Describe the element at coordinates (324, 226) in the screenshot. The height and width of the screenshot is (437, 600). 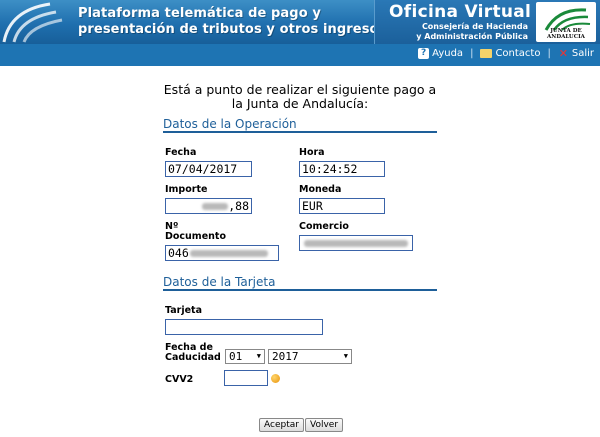
I see `merchant-label: Comercio` at that location.